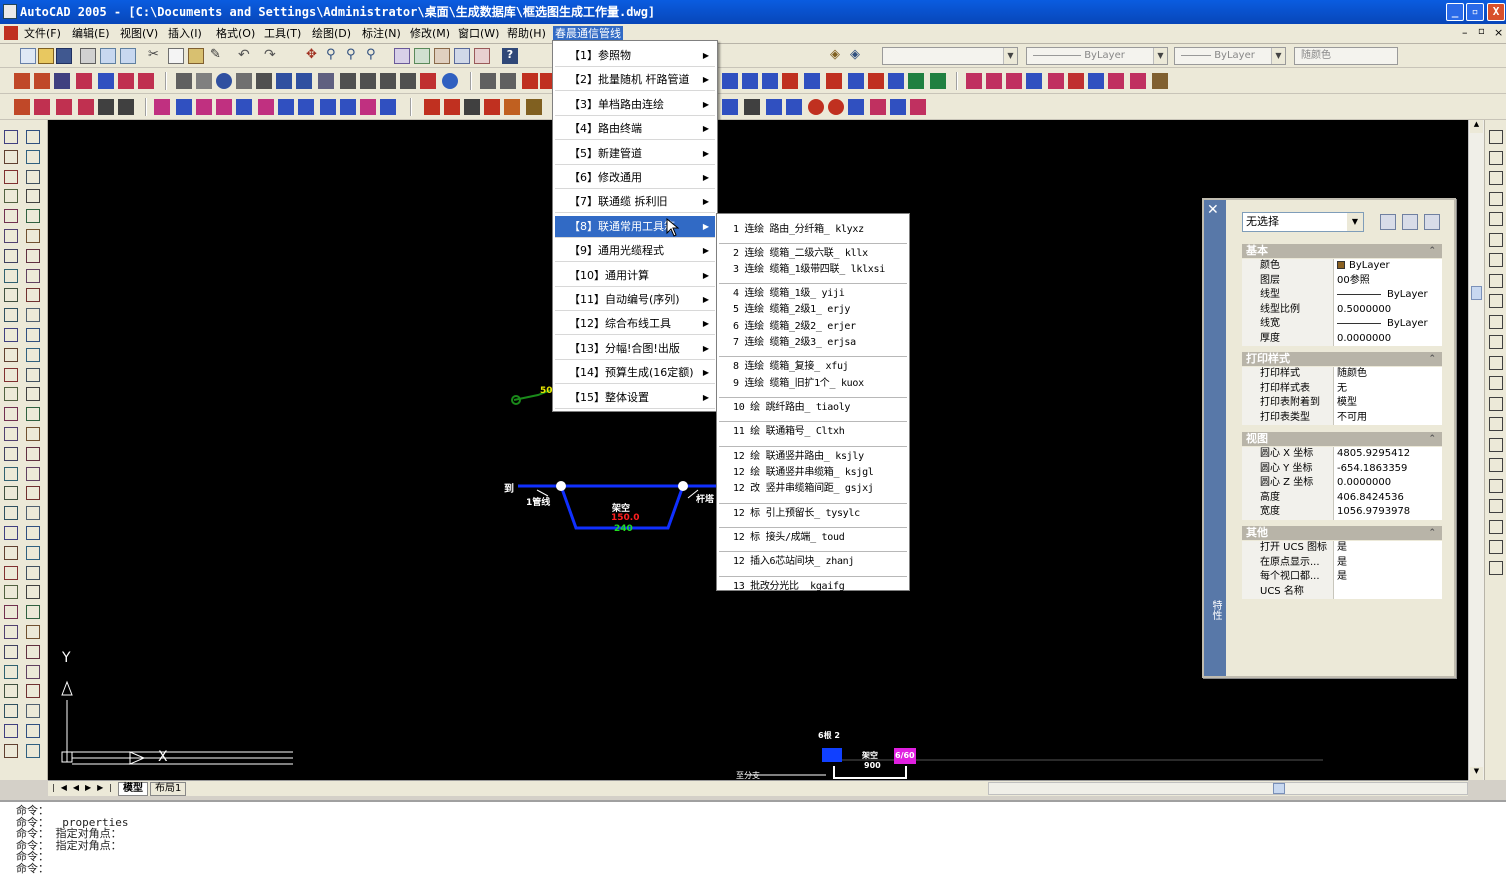 The height and width of the screenshot is (877, 1506). Describe the element at coordinates (896, 81) in the screenshot. I see `tool-icon-d9` at that location.